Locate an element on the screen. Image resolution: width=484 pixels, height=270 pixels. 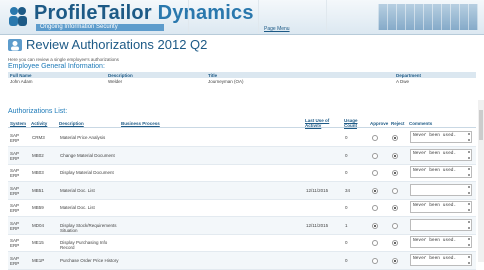
general-info-row: John Adam Welder Journeyman (OA) A Dwe is located at coordinates (242, 81).